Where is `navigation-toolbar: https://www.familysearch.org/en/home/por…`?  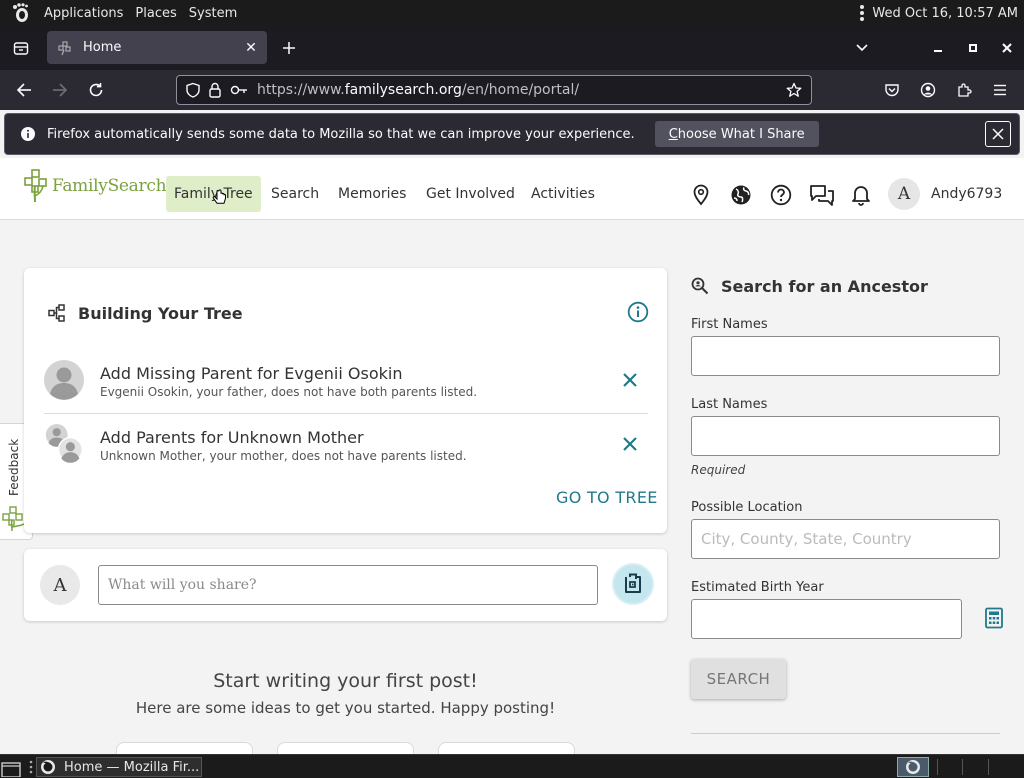
navigation-toolbar: https://www.familysearch.org/en/home/por… is located at coordinates (512, 90).